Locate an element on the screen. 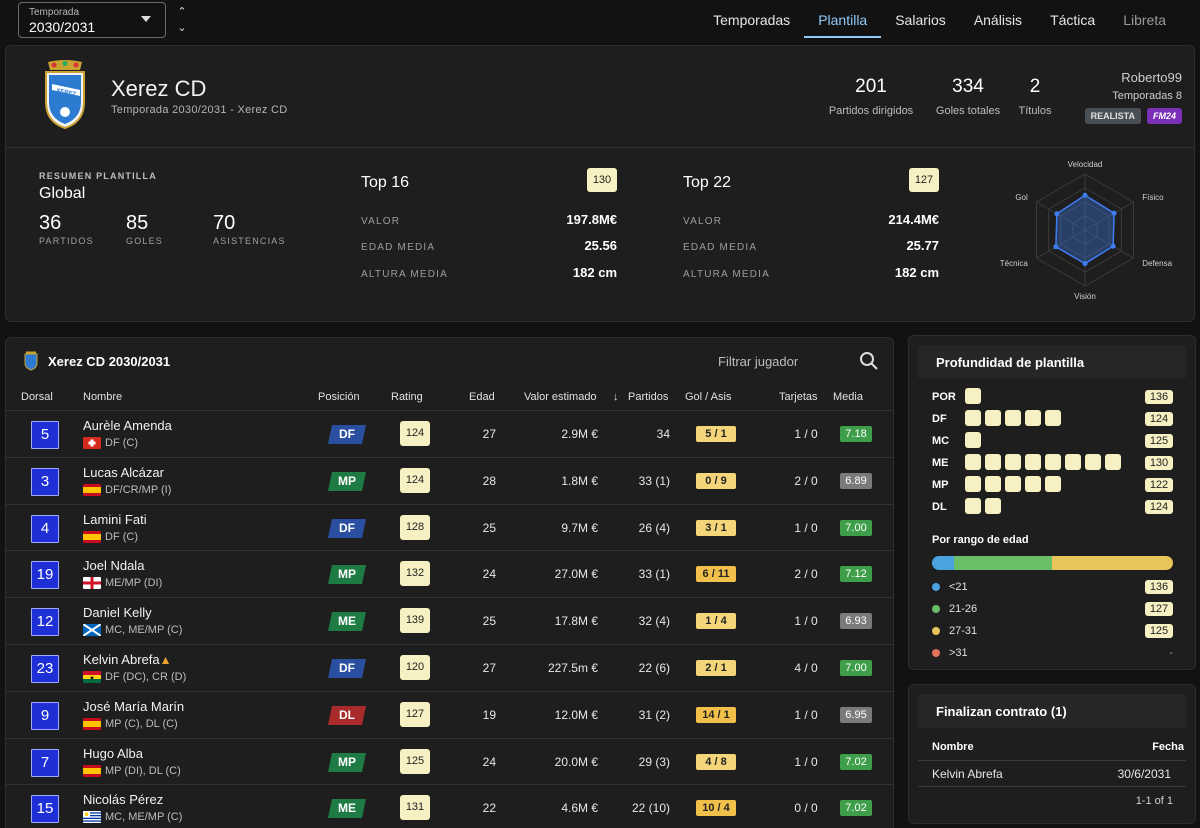 This screenshot has height=828, width=1200. col-gol-asis: Gol / Asis is located at coordinates (708, 397).